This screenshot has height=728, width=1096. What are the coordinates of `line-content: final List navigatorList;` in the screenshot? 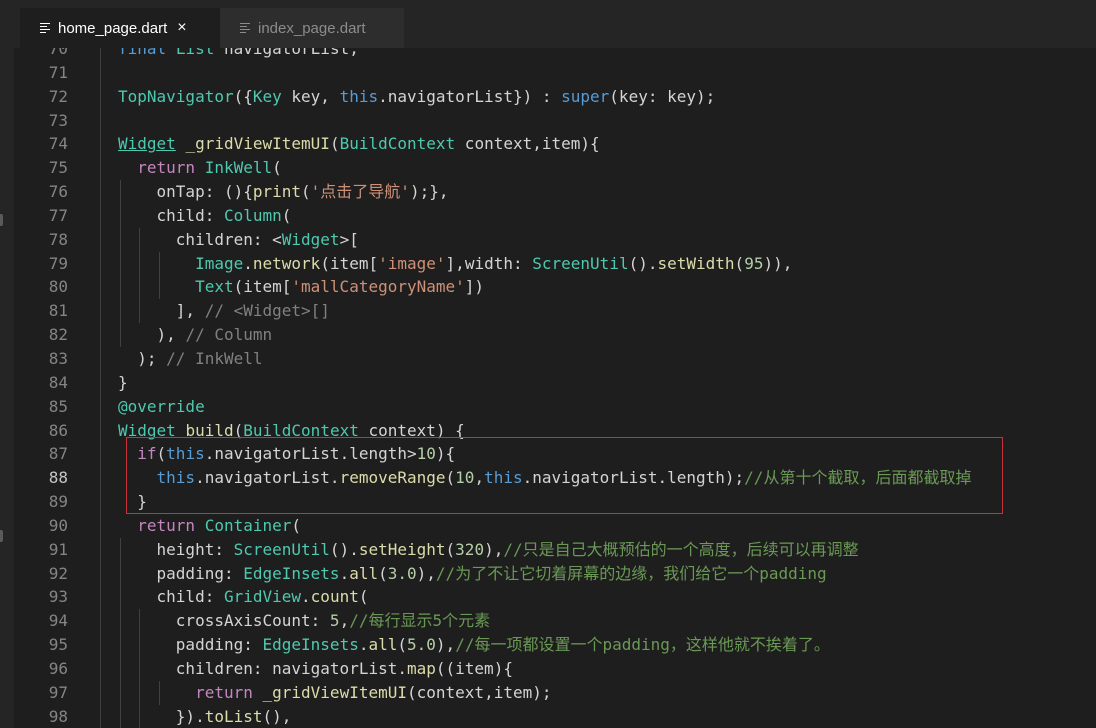 It's located at (238, 54).